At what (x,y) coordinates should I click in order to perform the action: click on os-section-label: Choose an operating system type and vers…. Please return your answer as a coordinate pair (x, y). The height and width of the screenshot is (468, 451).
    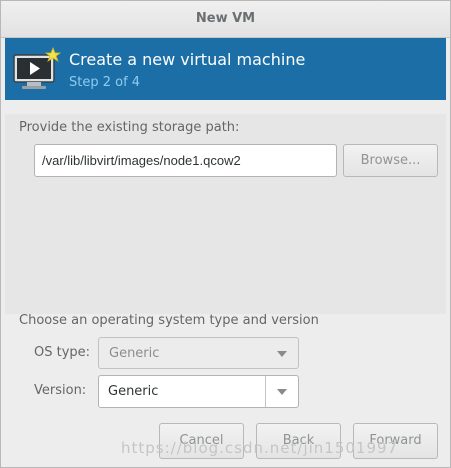
    Looking at the image, I should click on (169, 320).